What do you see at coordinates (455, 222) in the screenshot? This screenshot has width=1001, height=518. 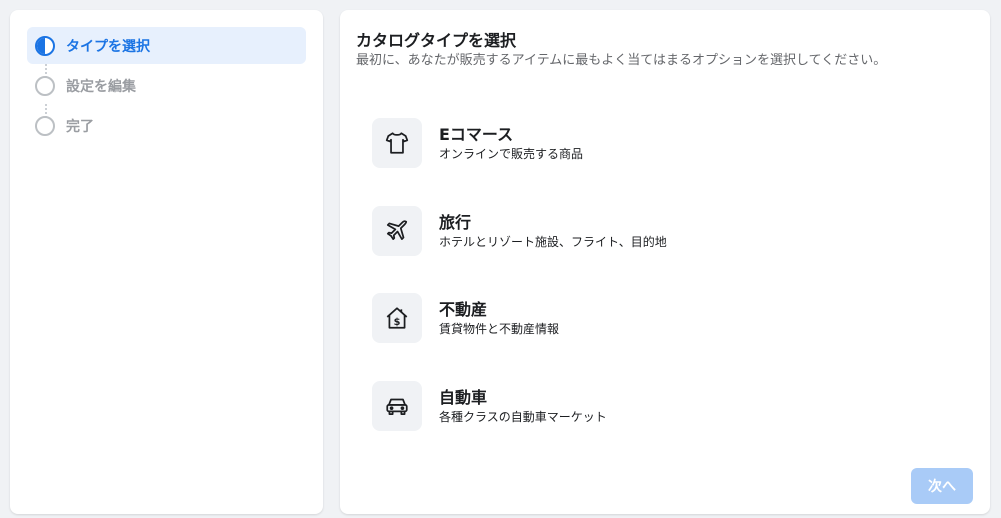 I see `option-title: 旅行` at bounding box center [455, 222].